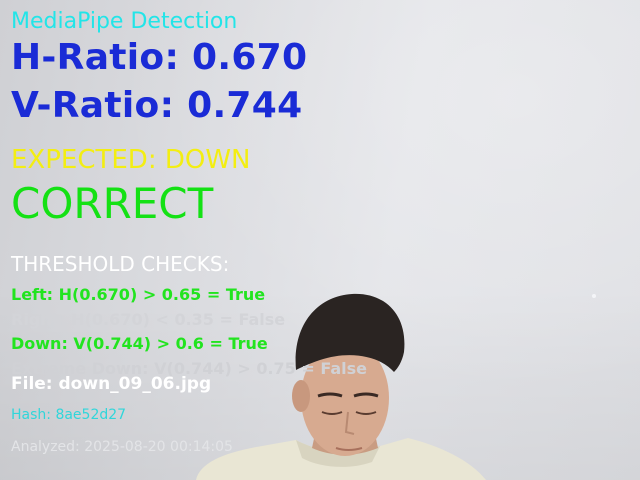 Image resolution: width=640 pixels, height=480 pixels. What do you see at coordinates (131, 160) in the screenshot?
I see `expected-label: EXPECTED: DOWN` at bounding box center [131, 160].